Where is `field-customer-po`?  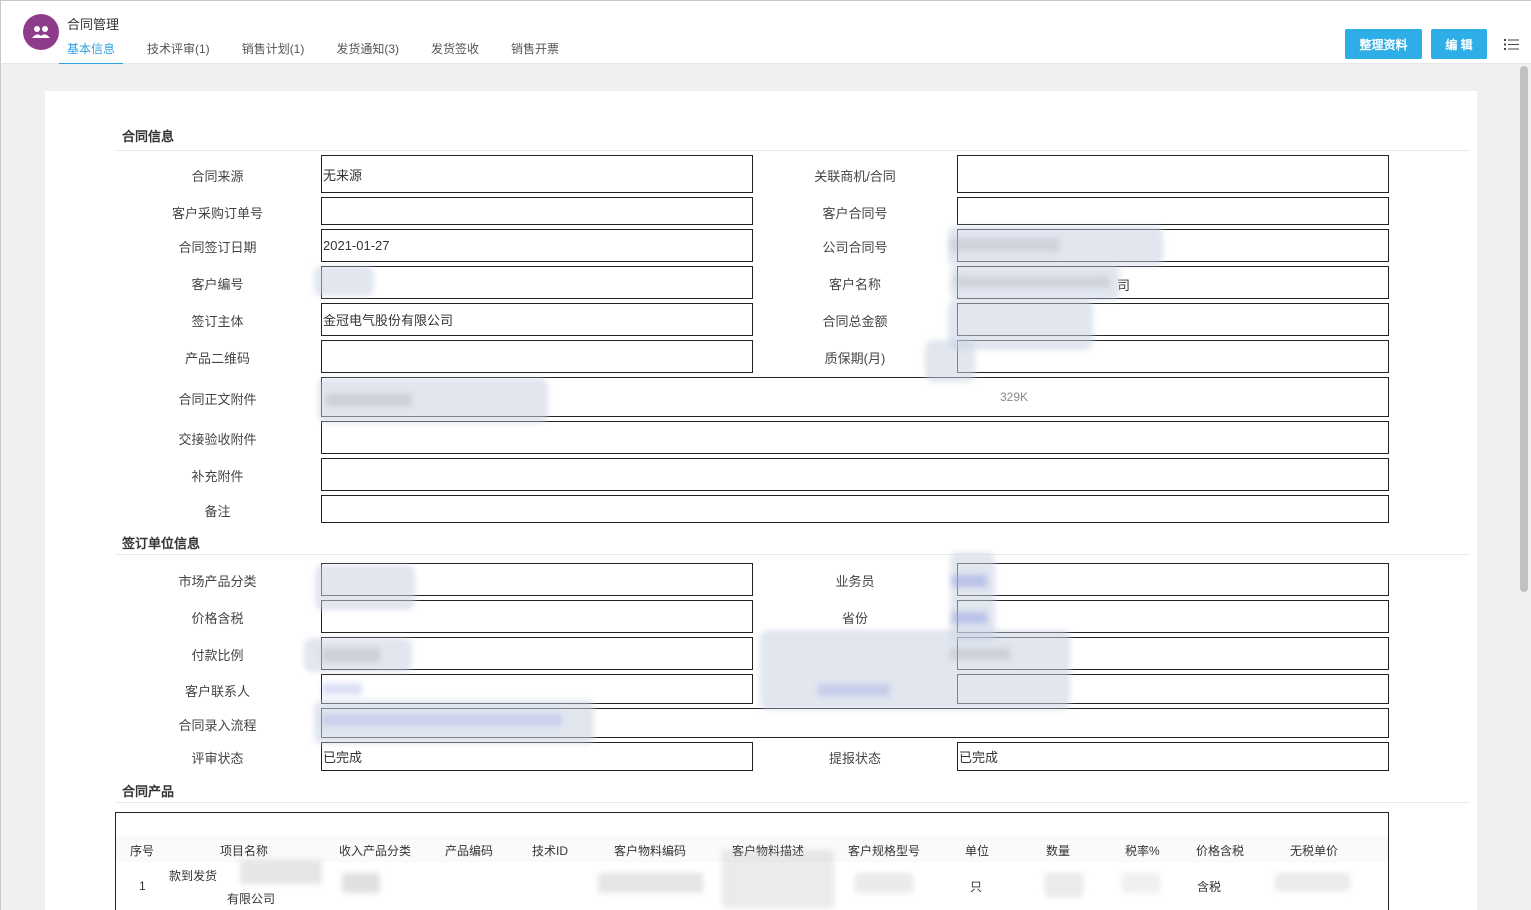 field-customer-po is located at coordinates (537, 211).